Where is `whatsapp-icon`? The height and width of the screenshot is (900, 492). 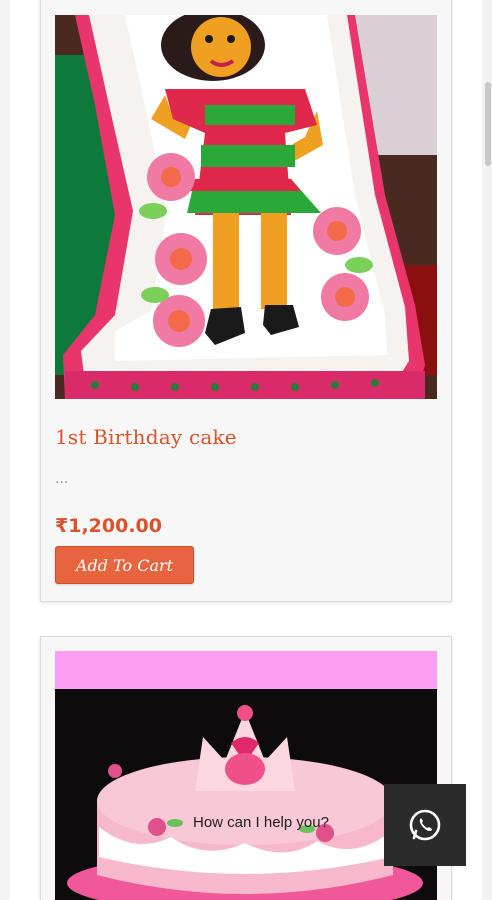 whatsapp-icon is located at coordinates (425, 825).